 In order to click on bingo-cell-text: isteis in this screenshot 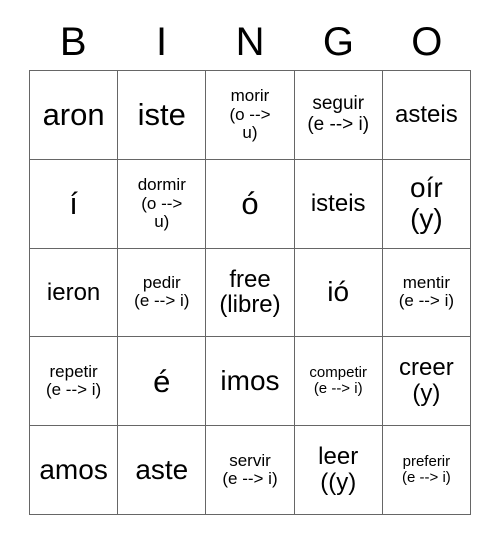, I will do `click(338, 203)`.